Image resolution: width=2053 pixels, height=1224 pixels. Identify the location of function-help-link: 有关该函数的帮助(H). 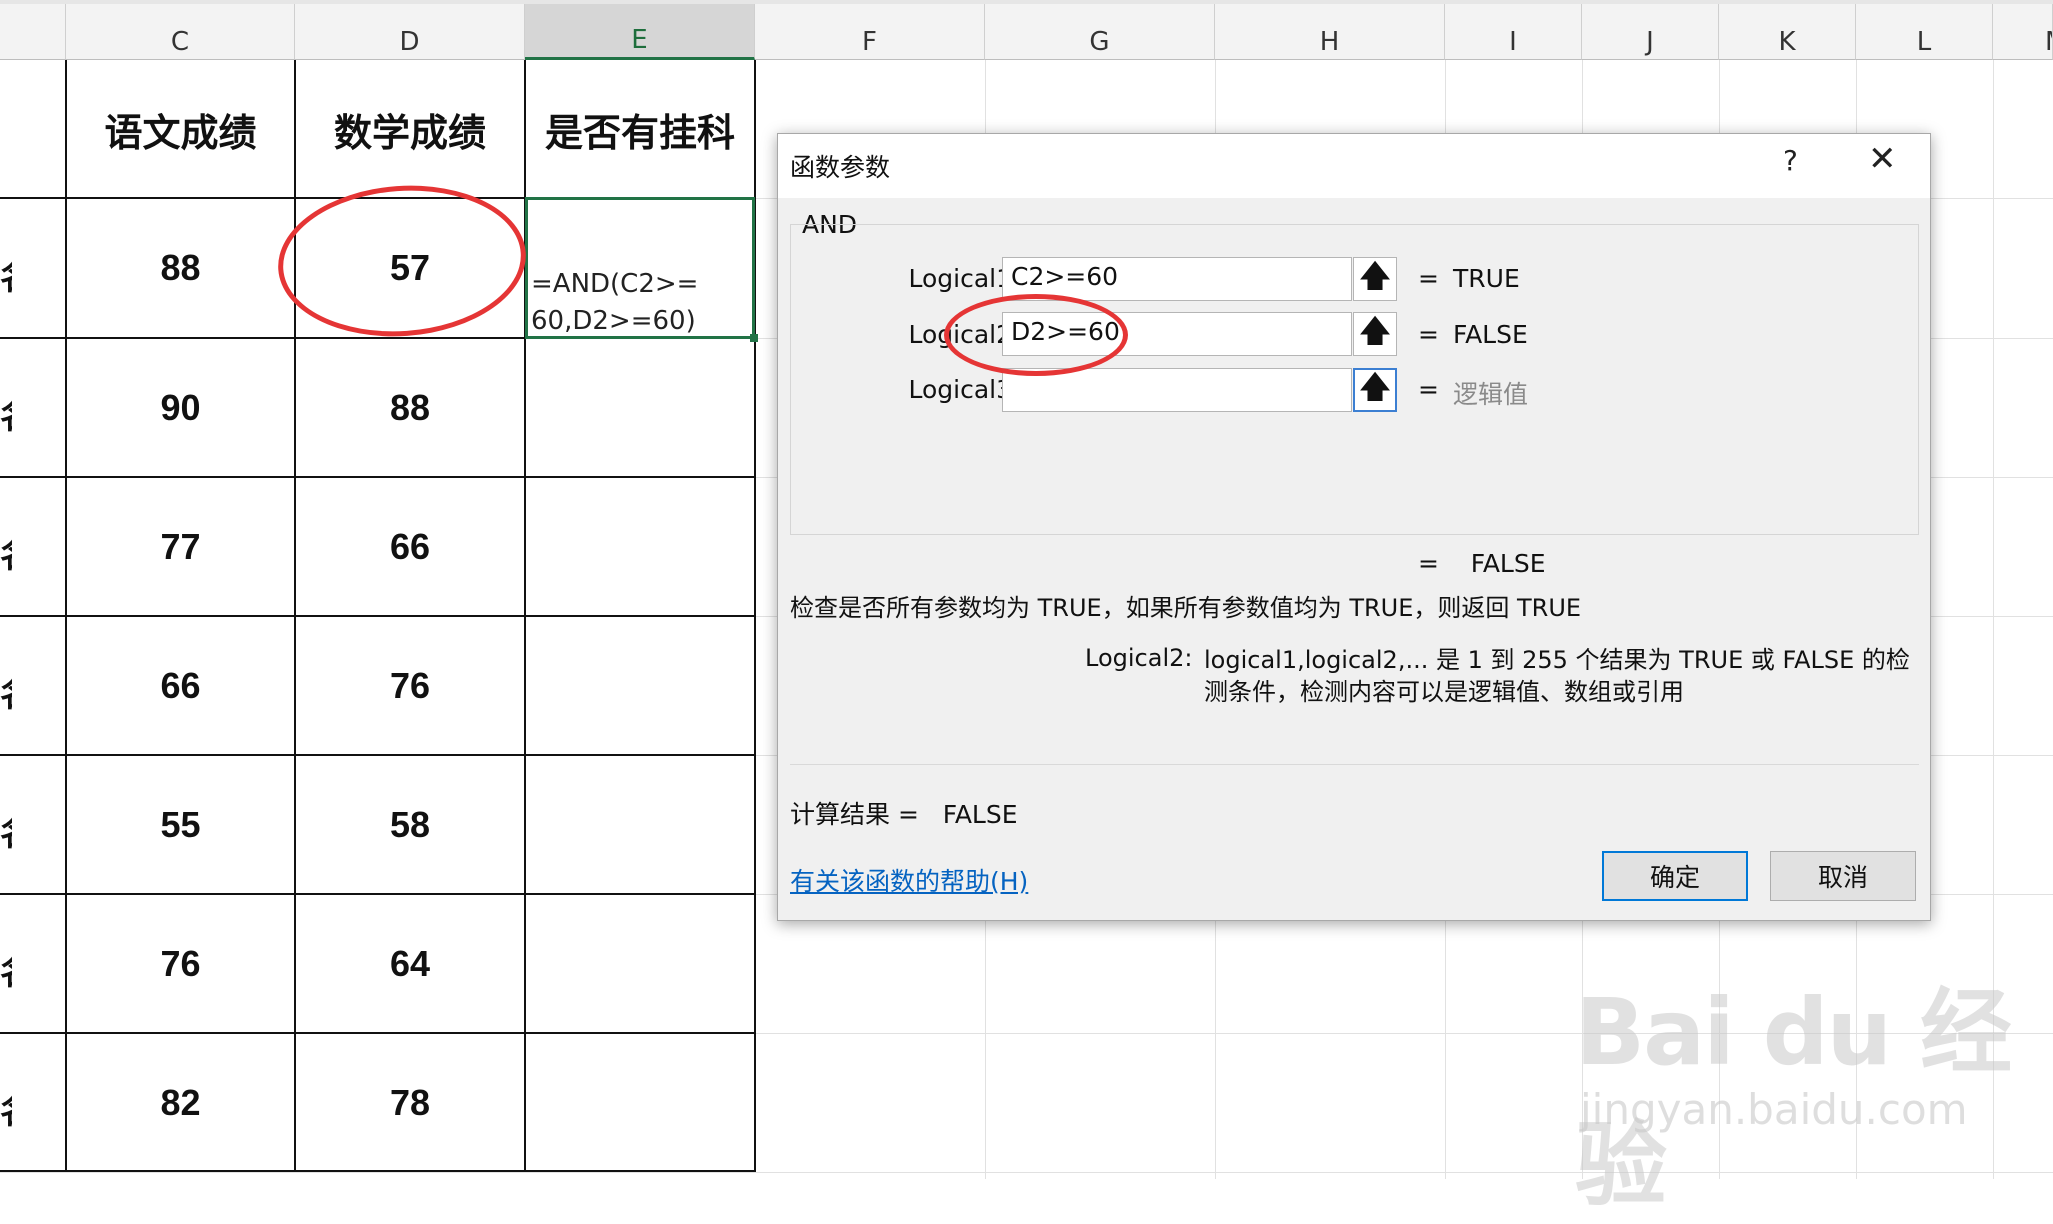
(909, 880).